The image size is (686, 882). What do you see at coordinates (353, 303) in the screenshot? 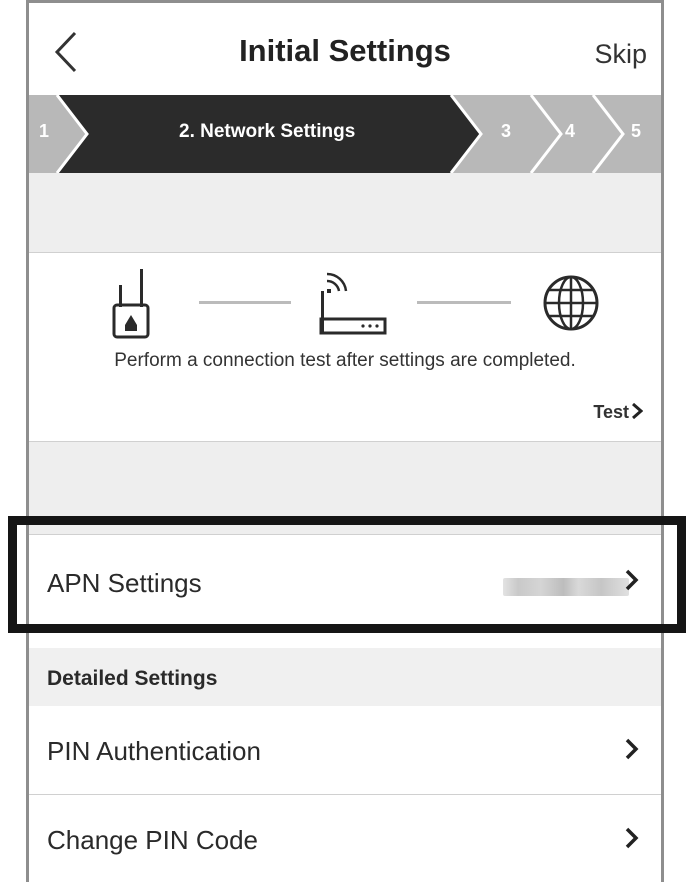
I see `wifi-router-icon` at bounding box center [353, 303].